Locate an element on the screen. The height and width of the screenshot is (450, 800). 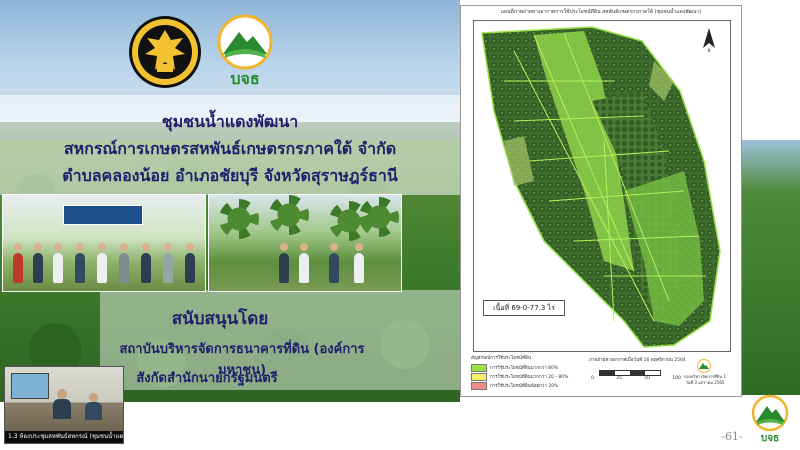
support-heading: สนับสนุนโดย is located at coordinates (220, 319).